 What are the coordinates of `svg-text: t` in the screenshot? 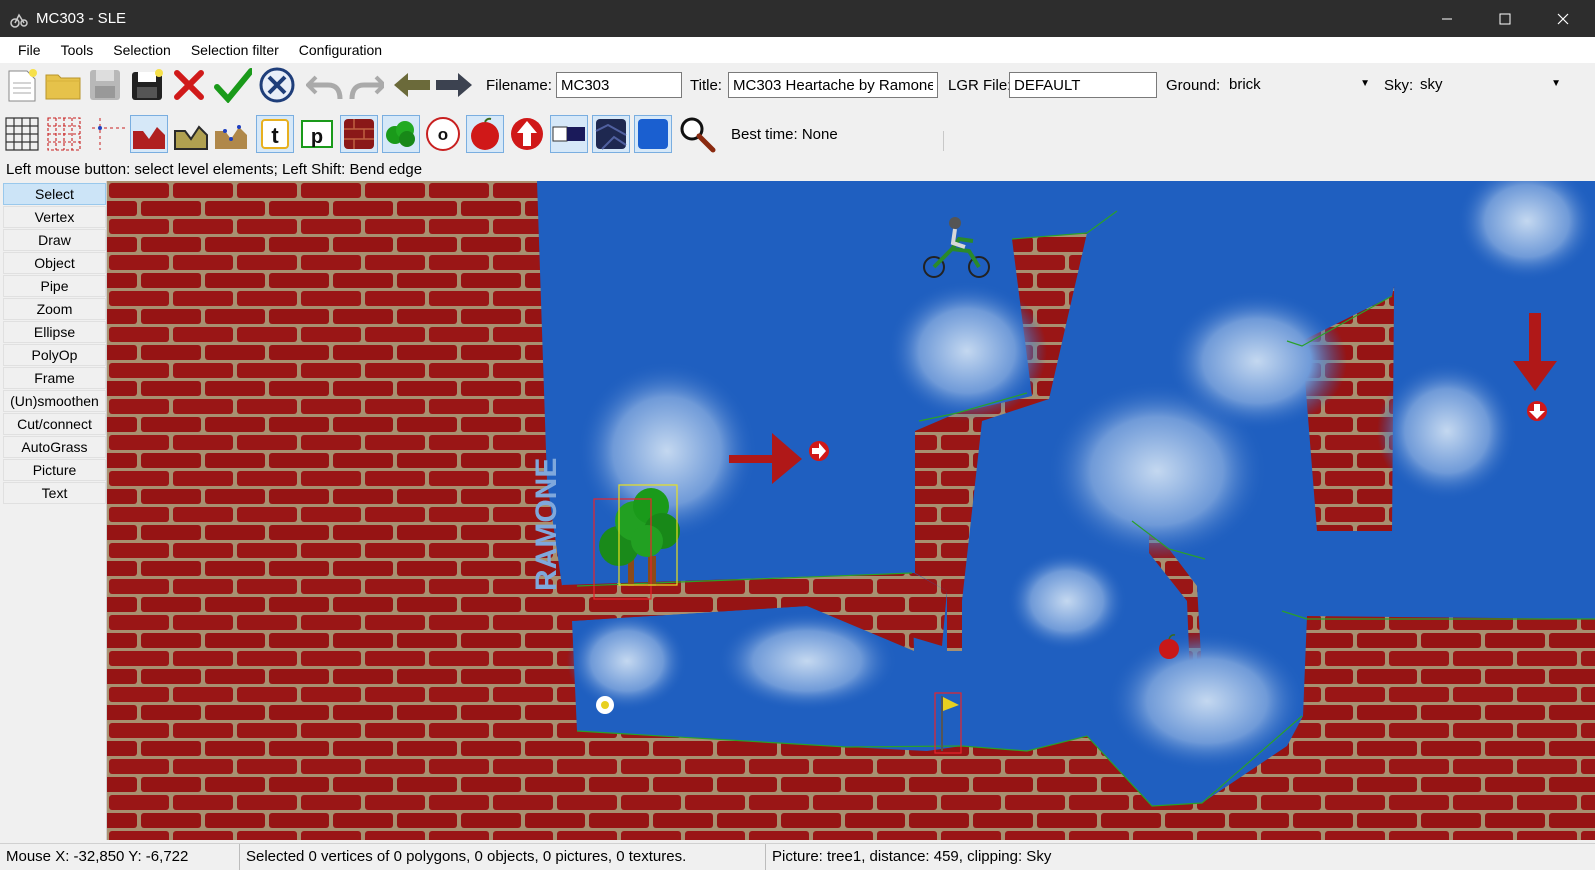 It's located at (275, 135).